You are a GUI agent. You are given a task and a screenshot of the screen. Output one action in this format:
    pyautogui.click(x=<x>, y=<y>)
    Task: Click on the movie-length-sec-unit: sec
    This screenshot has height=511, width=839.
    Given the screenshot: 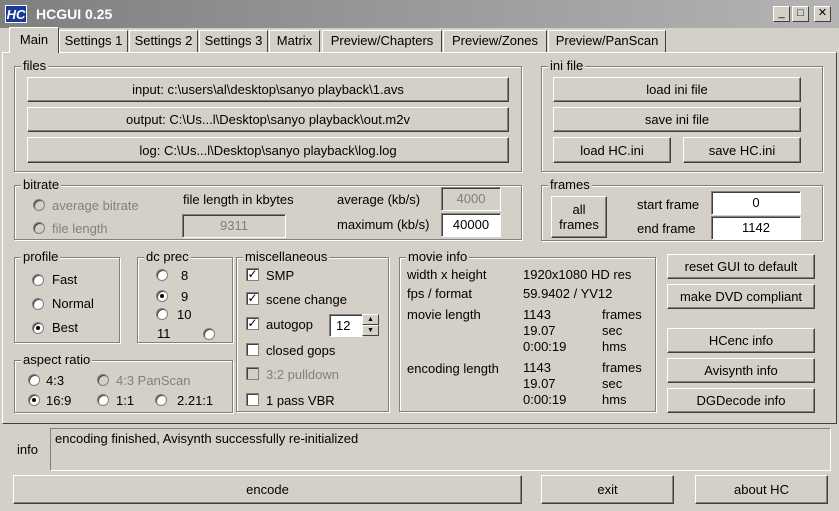 What is the action you would take?
    pyautogui.click(x=612, y=330)
    